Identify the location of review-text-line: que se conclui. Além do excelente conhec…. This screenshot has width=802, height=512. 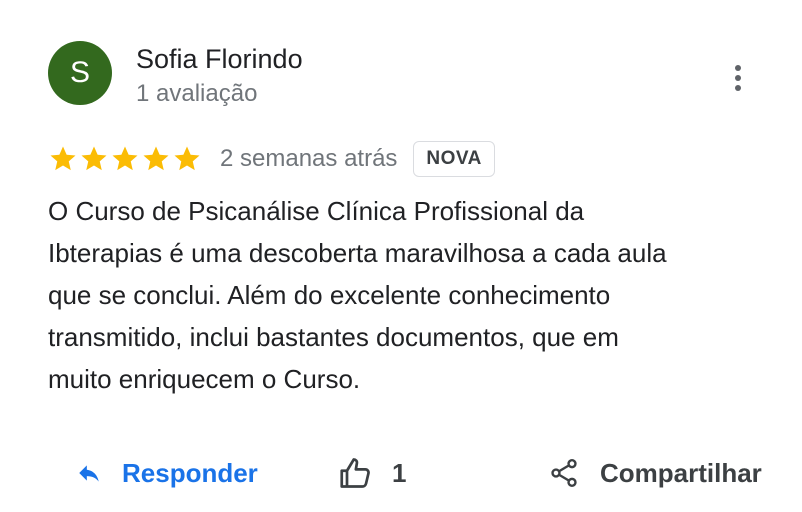
(329, 295).